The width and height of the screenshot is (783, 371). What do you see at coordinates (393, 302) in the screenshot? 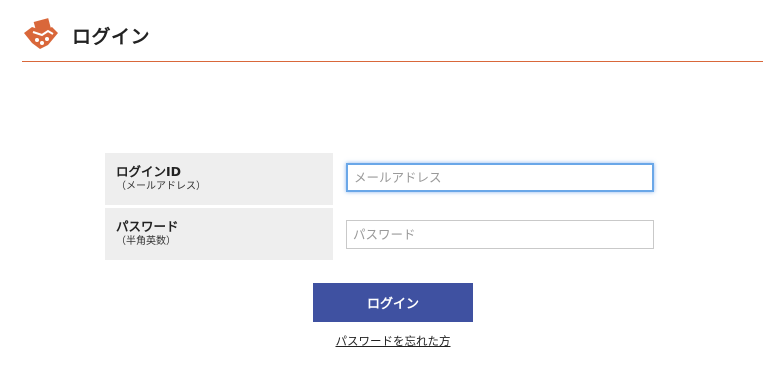
I see `login-button: ログイン` at bounding box center [393, 302].